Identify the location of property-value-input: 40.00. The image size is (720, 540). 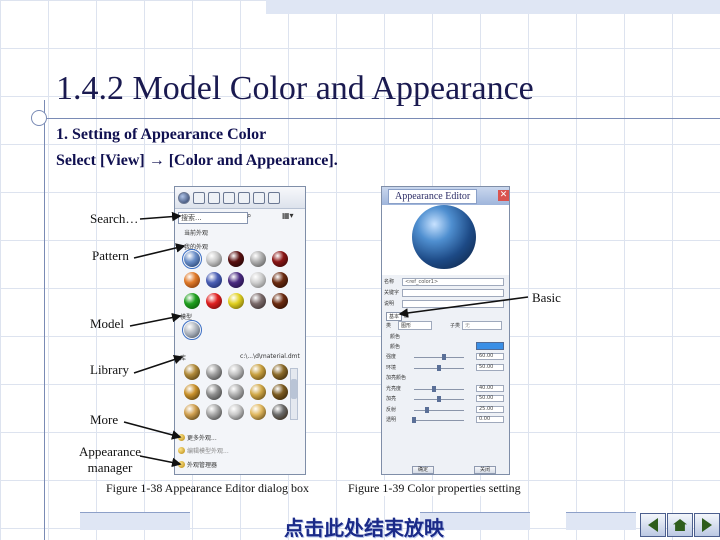
(490, 388).